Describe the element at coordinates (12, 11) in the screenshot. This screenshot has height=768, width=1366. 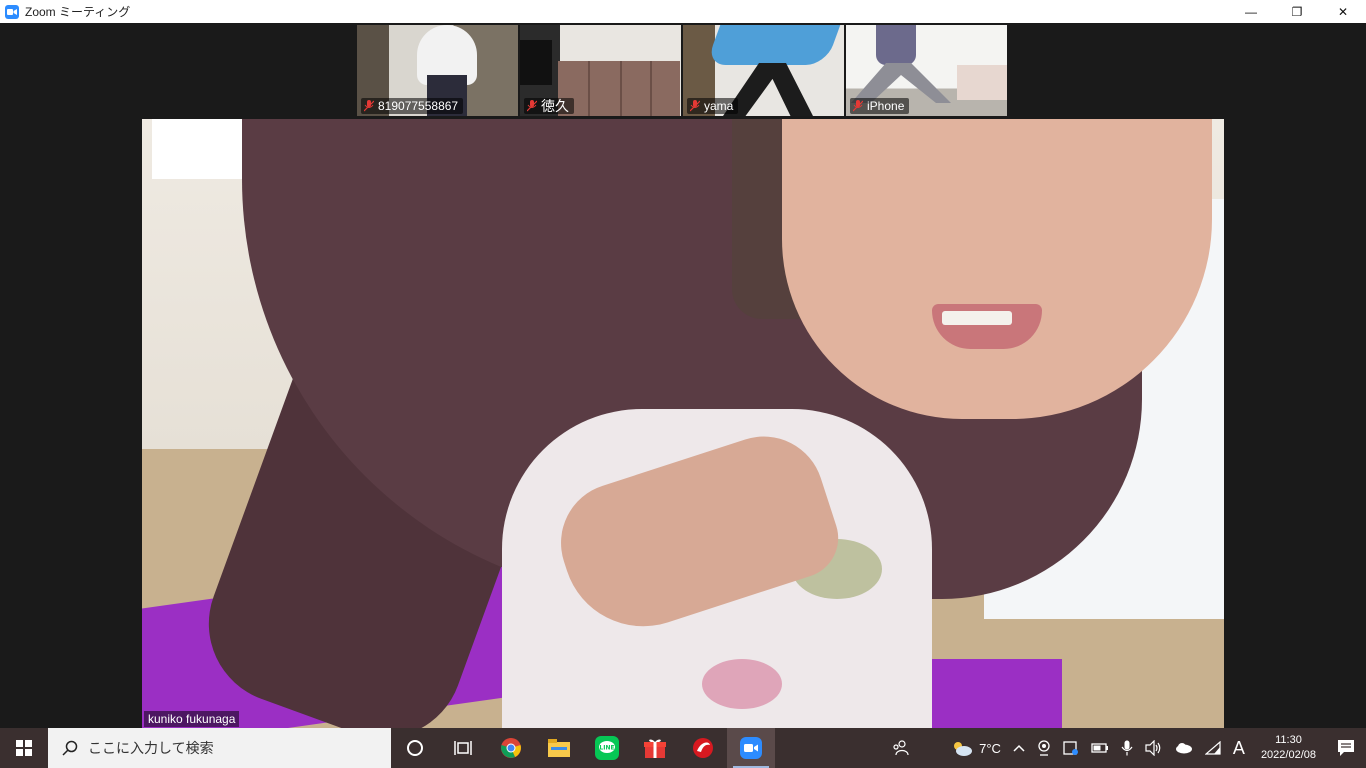
I see `zoom-app-icon` at that location.